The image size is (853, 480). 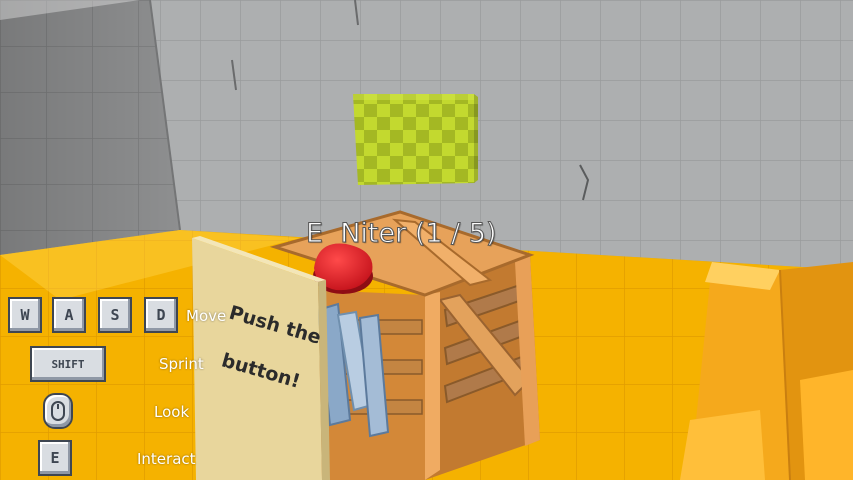 I want to click on interaction-prompt: E Niter (1 / 5), so click(x=435, y=238).